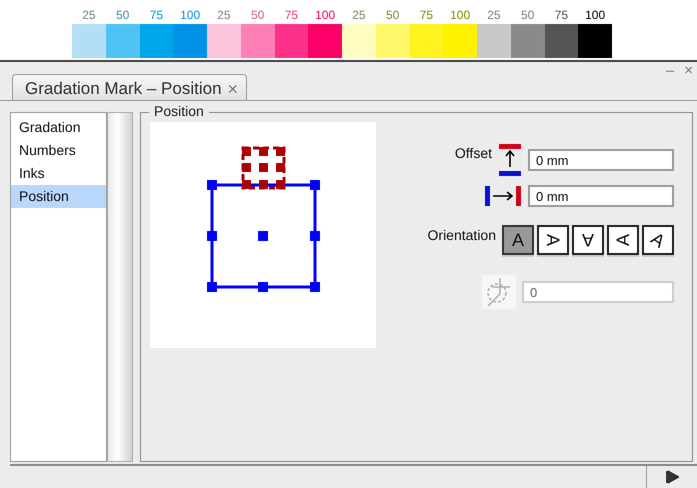 This screenshot has width=697, height=488. Describe the element at coordinates (58, 196) in the screenshot. I see `sidebar-item: Position` at that location.